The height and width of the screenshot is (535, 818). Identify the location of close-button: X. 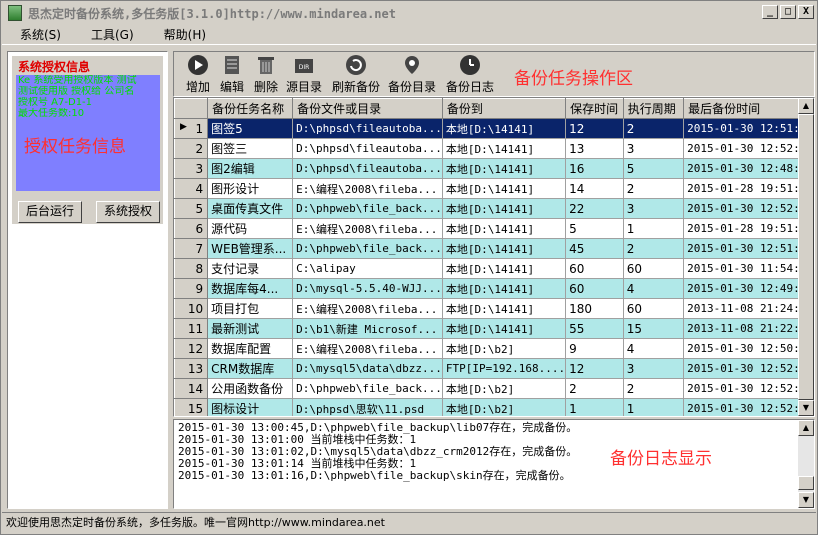
(806, 12).